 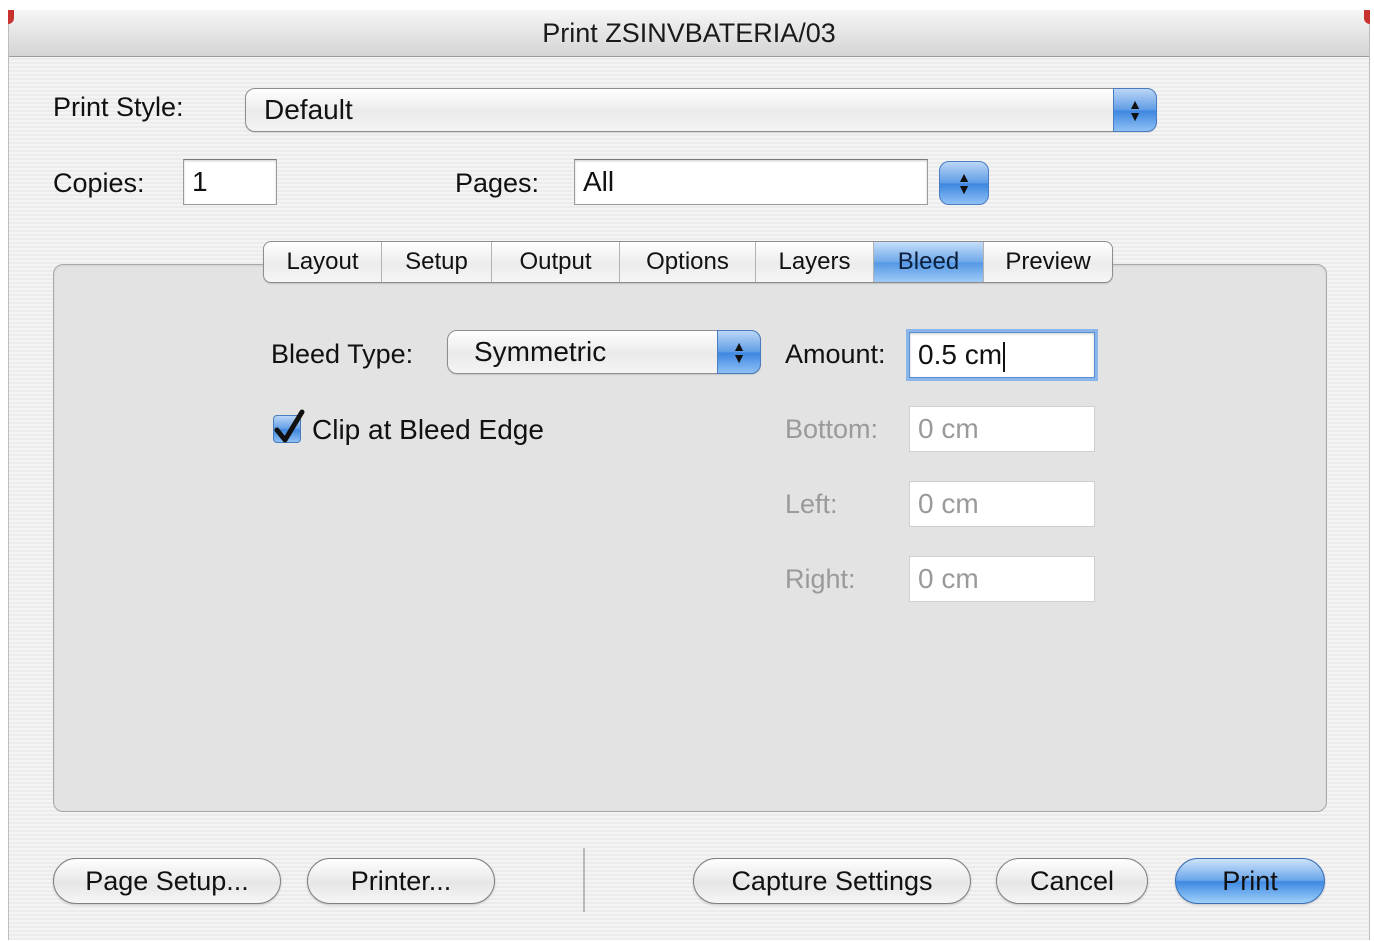 What do you see at coordinates (342, 354) in the screenshot?
I see `bleed-type-label: Bleed Type:` at bounding box center [342, 354].